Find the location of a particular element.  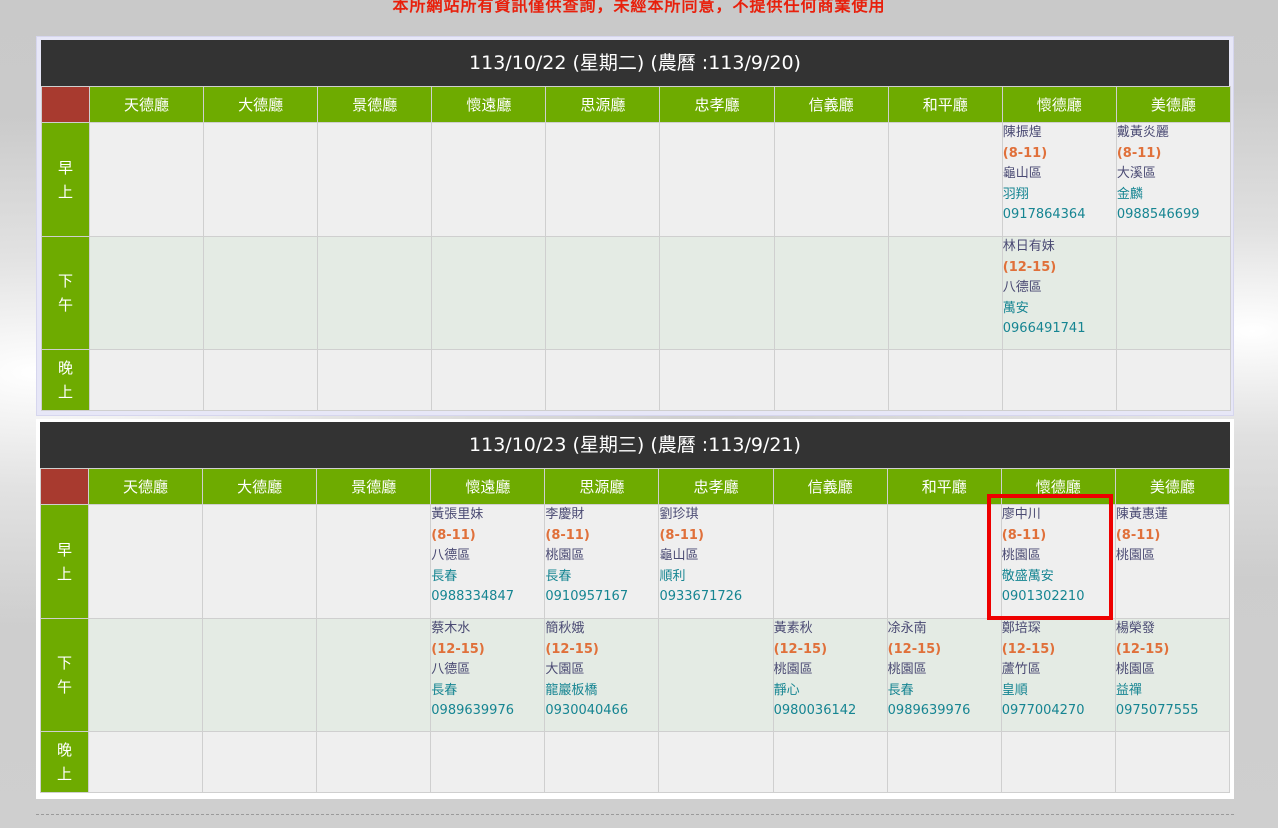

date-header: 113/10/23 (星期三) (農曆 :113/9/21) is located at coordinates (635, 445).